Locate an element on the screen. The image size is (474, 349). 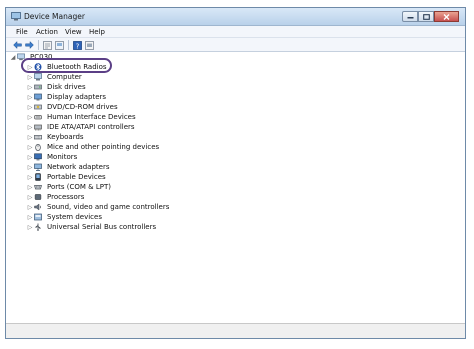
close-button is located at coordinates (446, 16).